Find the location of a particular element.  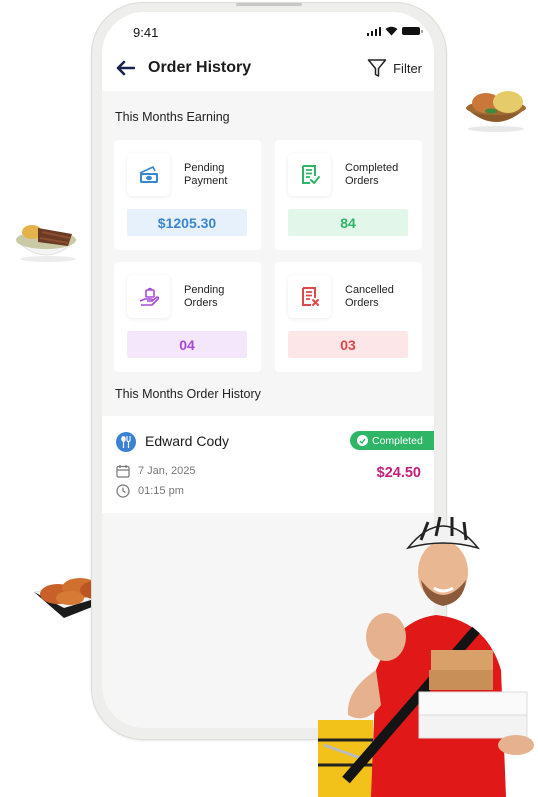

customer-name: Edward Cody is located at coordinates (187, 441).